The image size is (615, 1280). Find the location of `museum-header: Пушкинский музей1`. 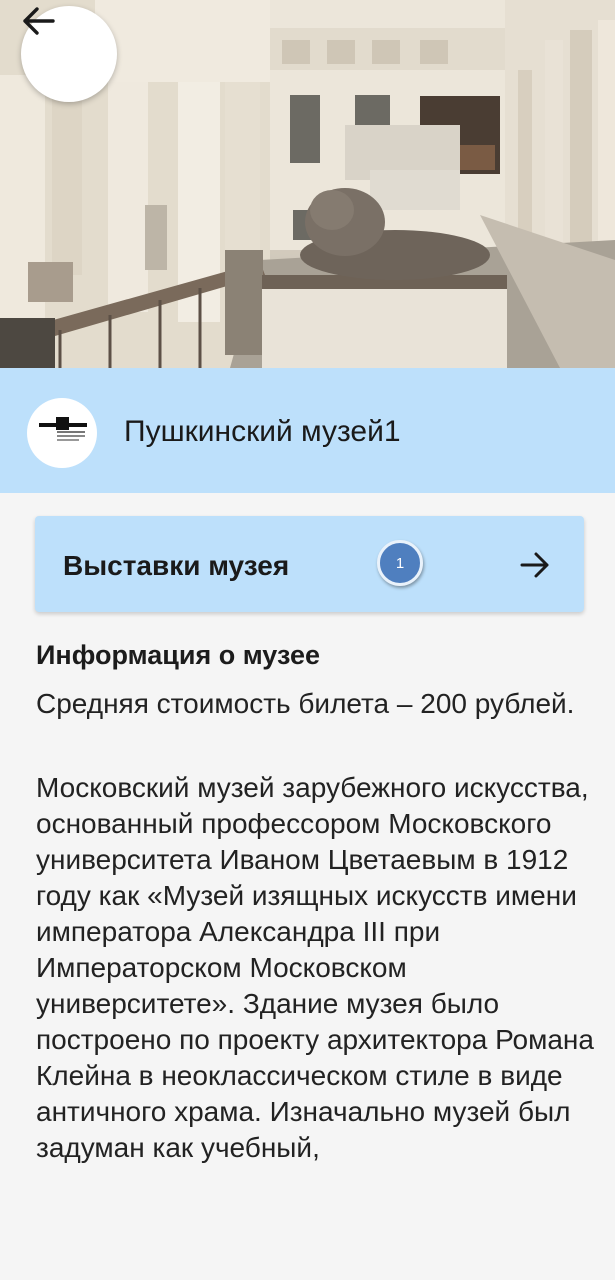

museum-header: Пушкинский музей1 is located at coordinates (307, 430).